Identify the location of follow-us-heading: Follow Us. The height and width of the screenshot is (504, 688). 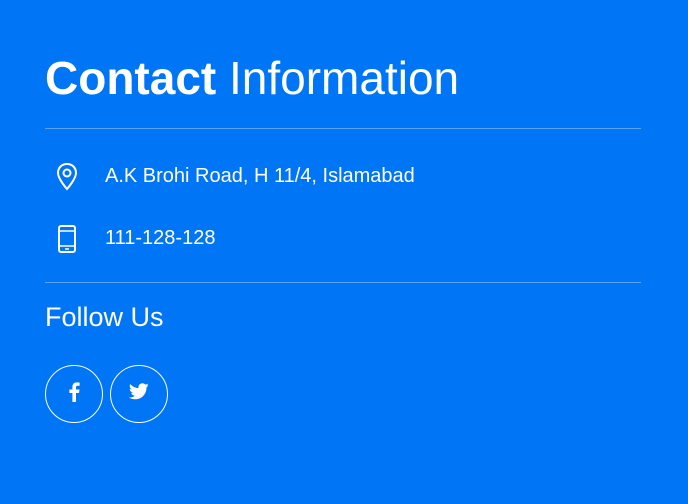
(104, 317).